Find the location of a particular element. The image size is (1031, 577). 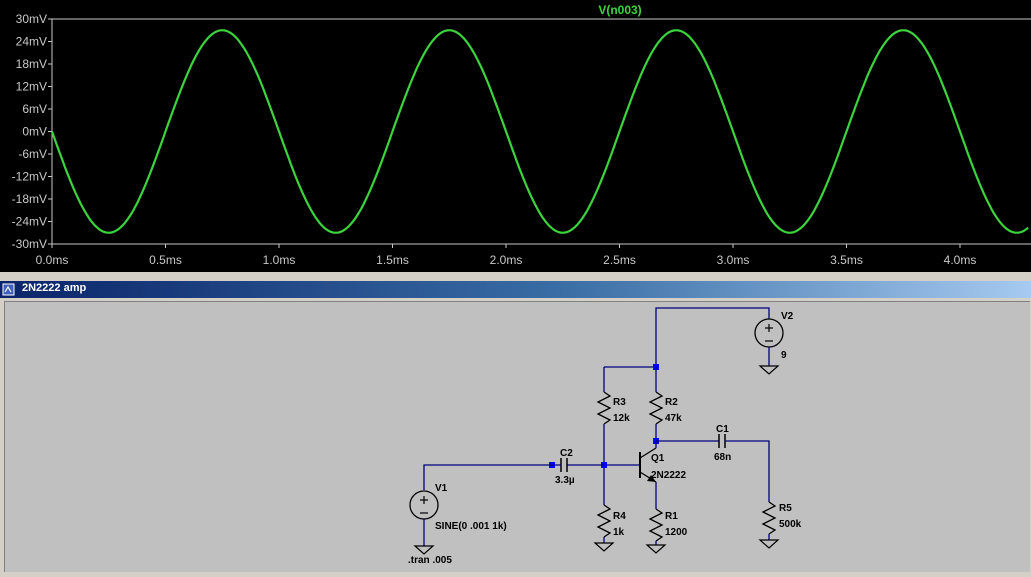

q1-value: 2N2222 is located at coordinates (668, 475).